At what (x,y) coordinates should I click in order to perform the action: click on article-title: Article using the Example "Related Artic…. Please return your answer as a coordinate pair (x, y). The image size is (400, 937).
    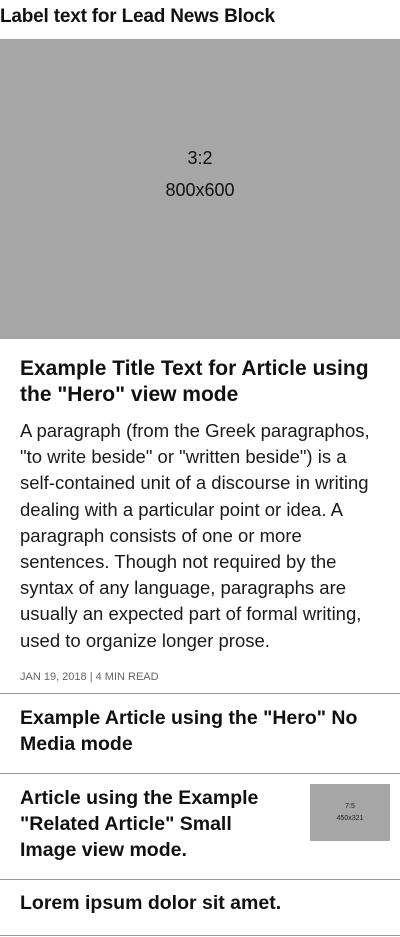
    Looking at the image, I should click on (145, 824).